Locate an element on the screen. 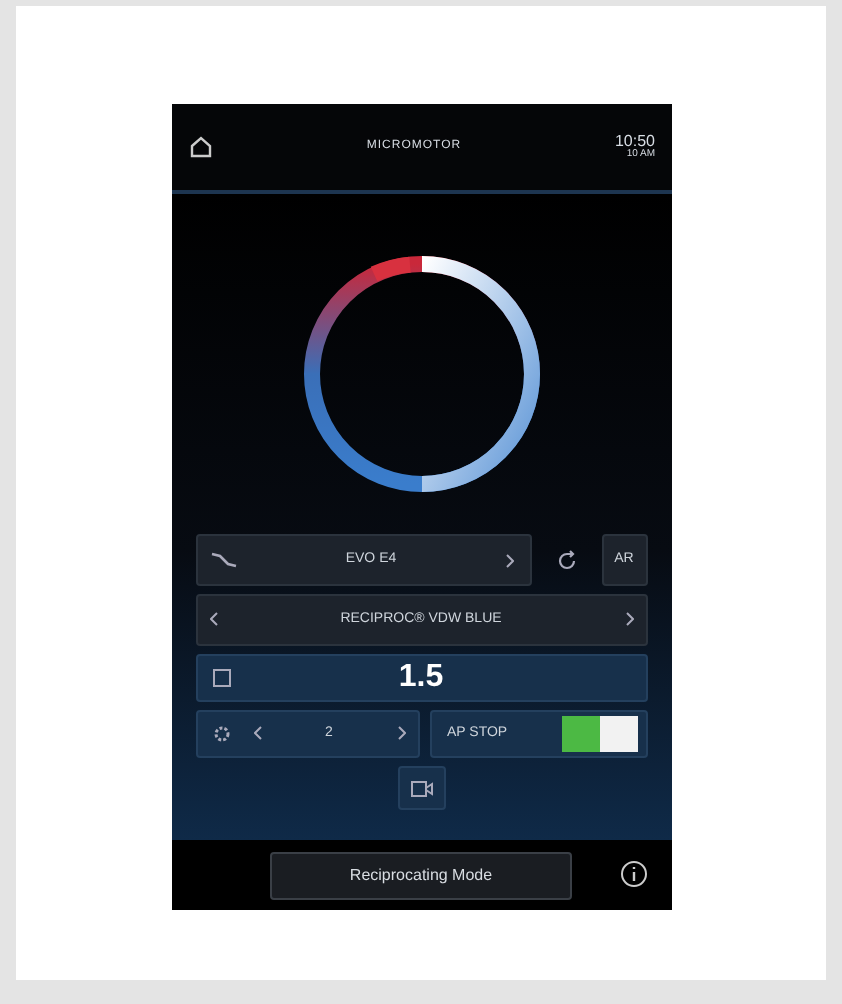 The height and width of the screenshot is (1004, 842). camera-icon is located at coordinates (421, 788).